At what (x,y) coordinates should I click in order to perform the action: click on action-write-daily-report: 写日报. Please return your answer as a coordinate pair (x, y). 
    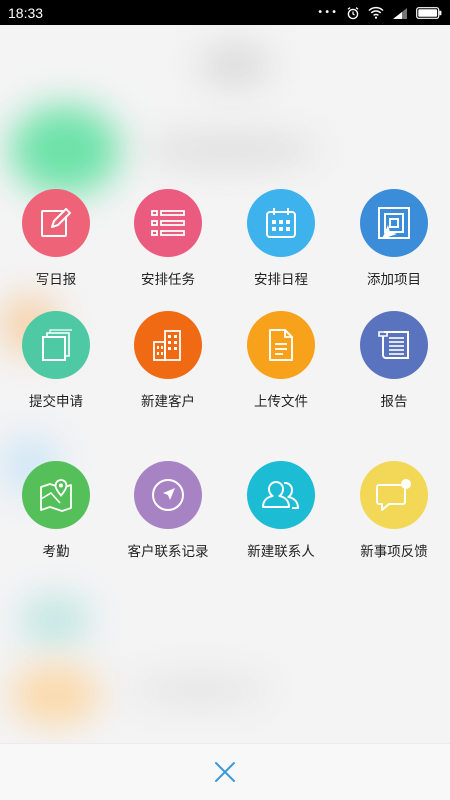
    Looking at the image, I should click on (56, 249).